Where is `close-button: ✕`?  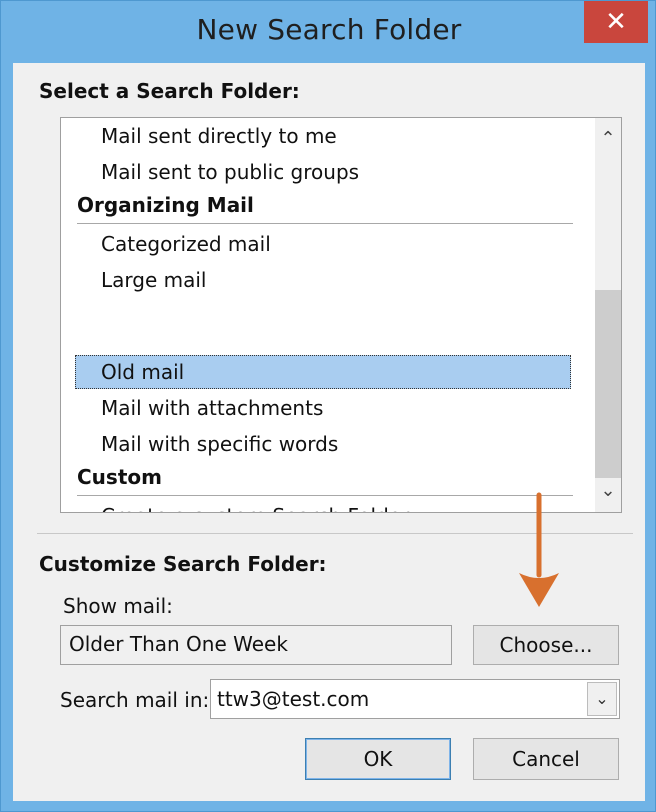
close-button: ✕ is located at coordinates (616, 22).